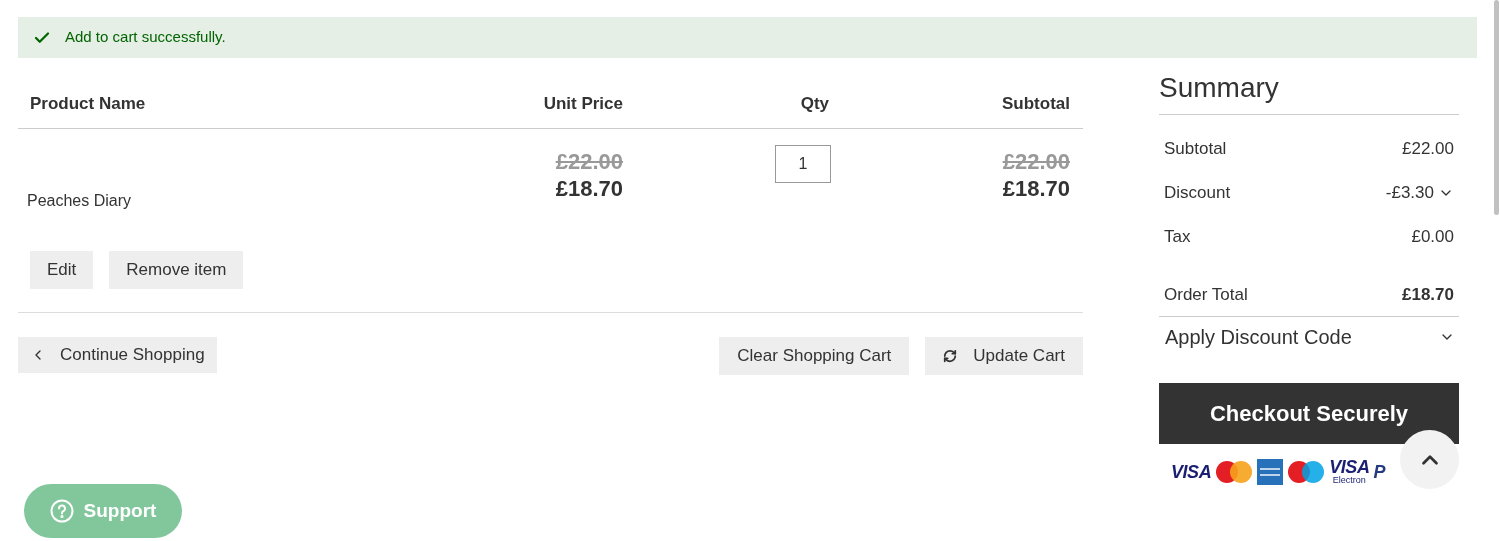  Describe the element at coordinates (1349, 471) in the screenshot. I see `visa-logo: VISA Electron` at that location.